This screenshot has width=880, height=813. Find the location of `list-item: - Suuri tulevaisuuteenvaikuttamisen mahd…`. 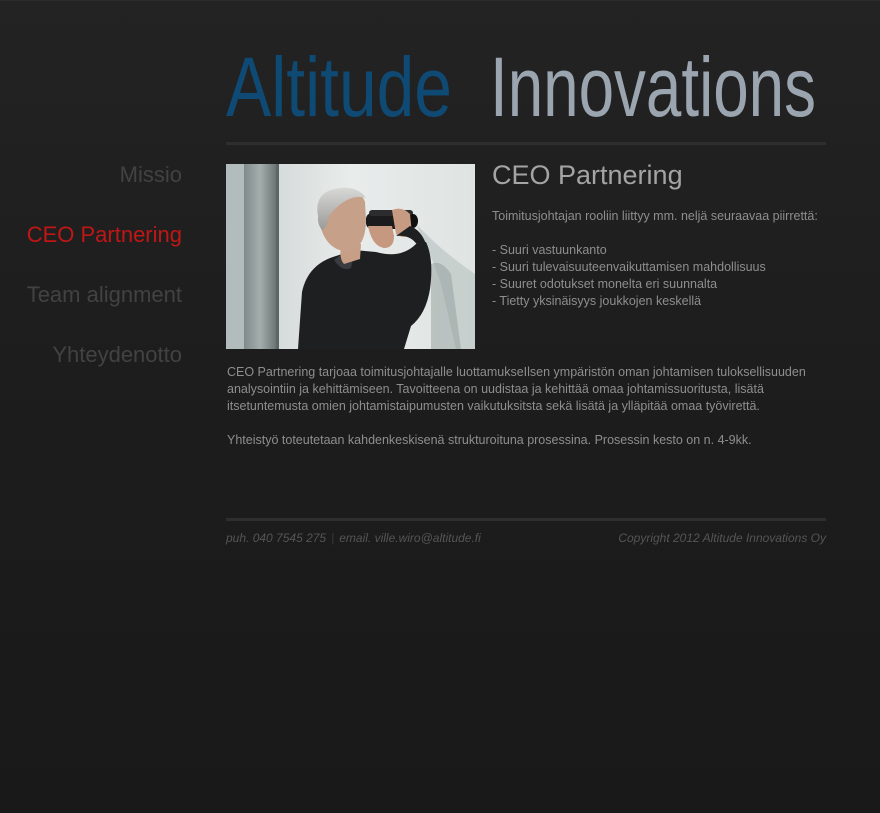

list-item: - Suuri tulevaisuuteenvaikuttamisen mahd… is located at coordinates (629, 267).